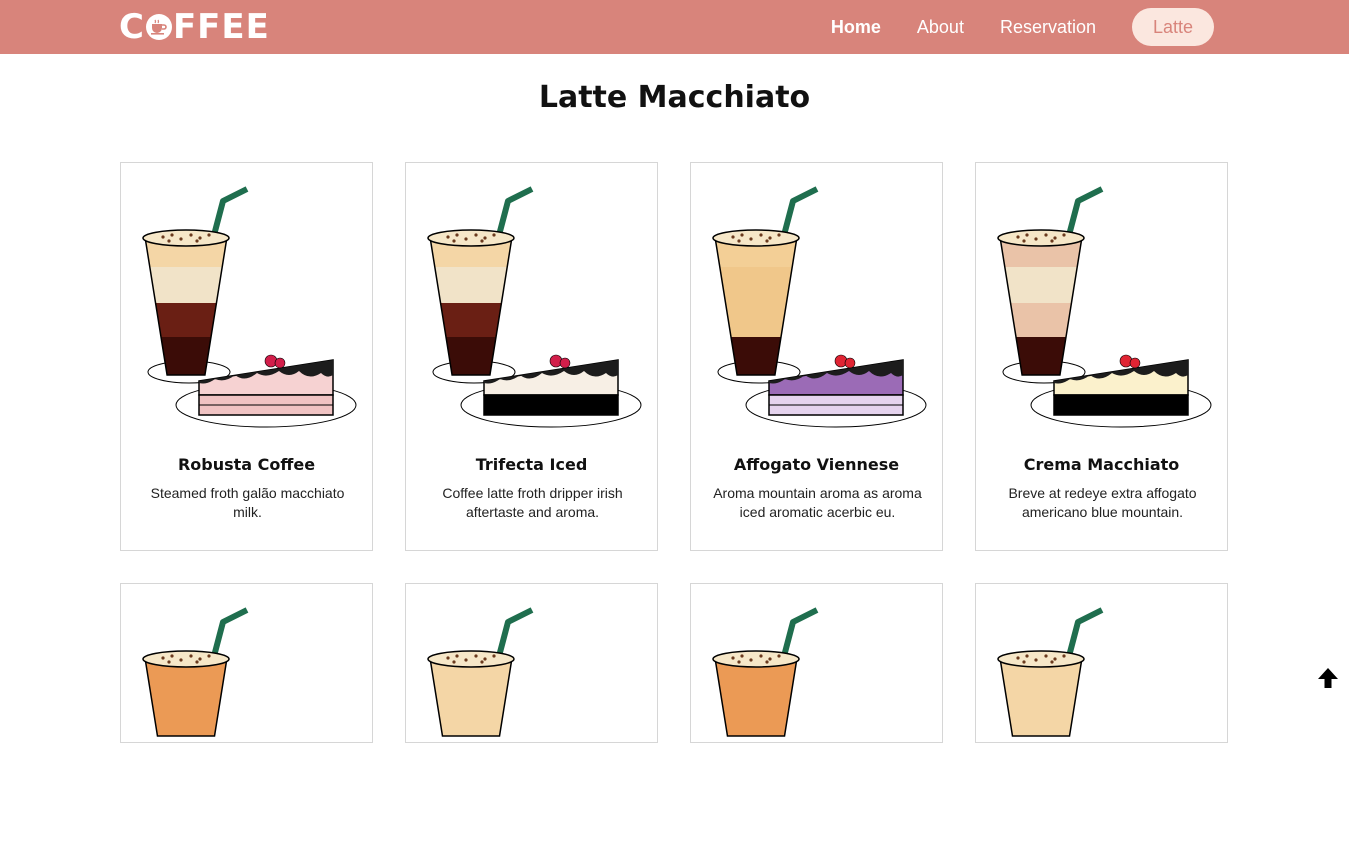 This screenshot has width=1349, height=856. Describe the element at coordinates (856, 27) in the screenshot. I see `nav-link-home: Home` at that location.